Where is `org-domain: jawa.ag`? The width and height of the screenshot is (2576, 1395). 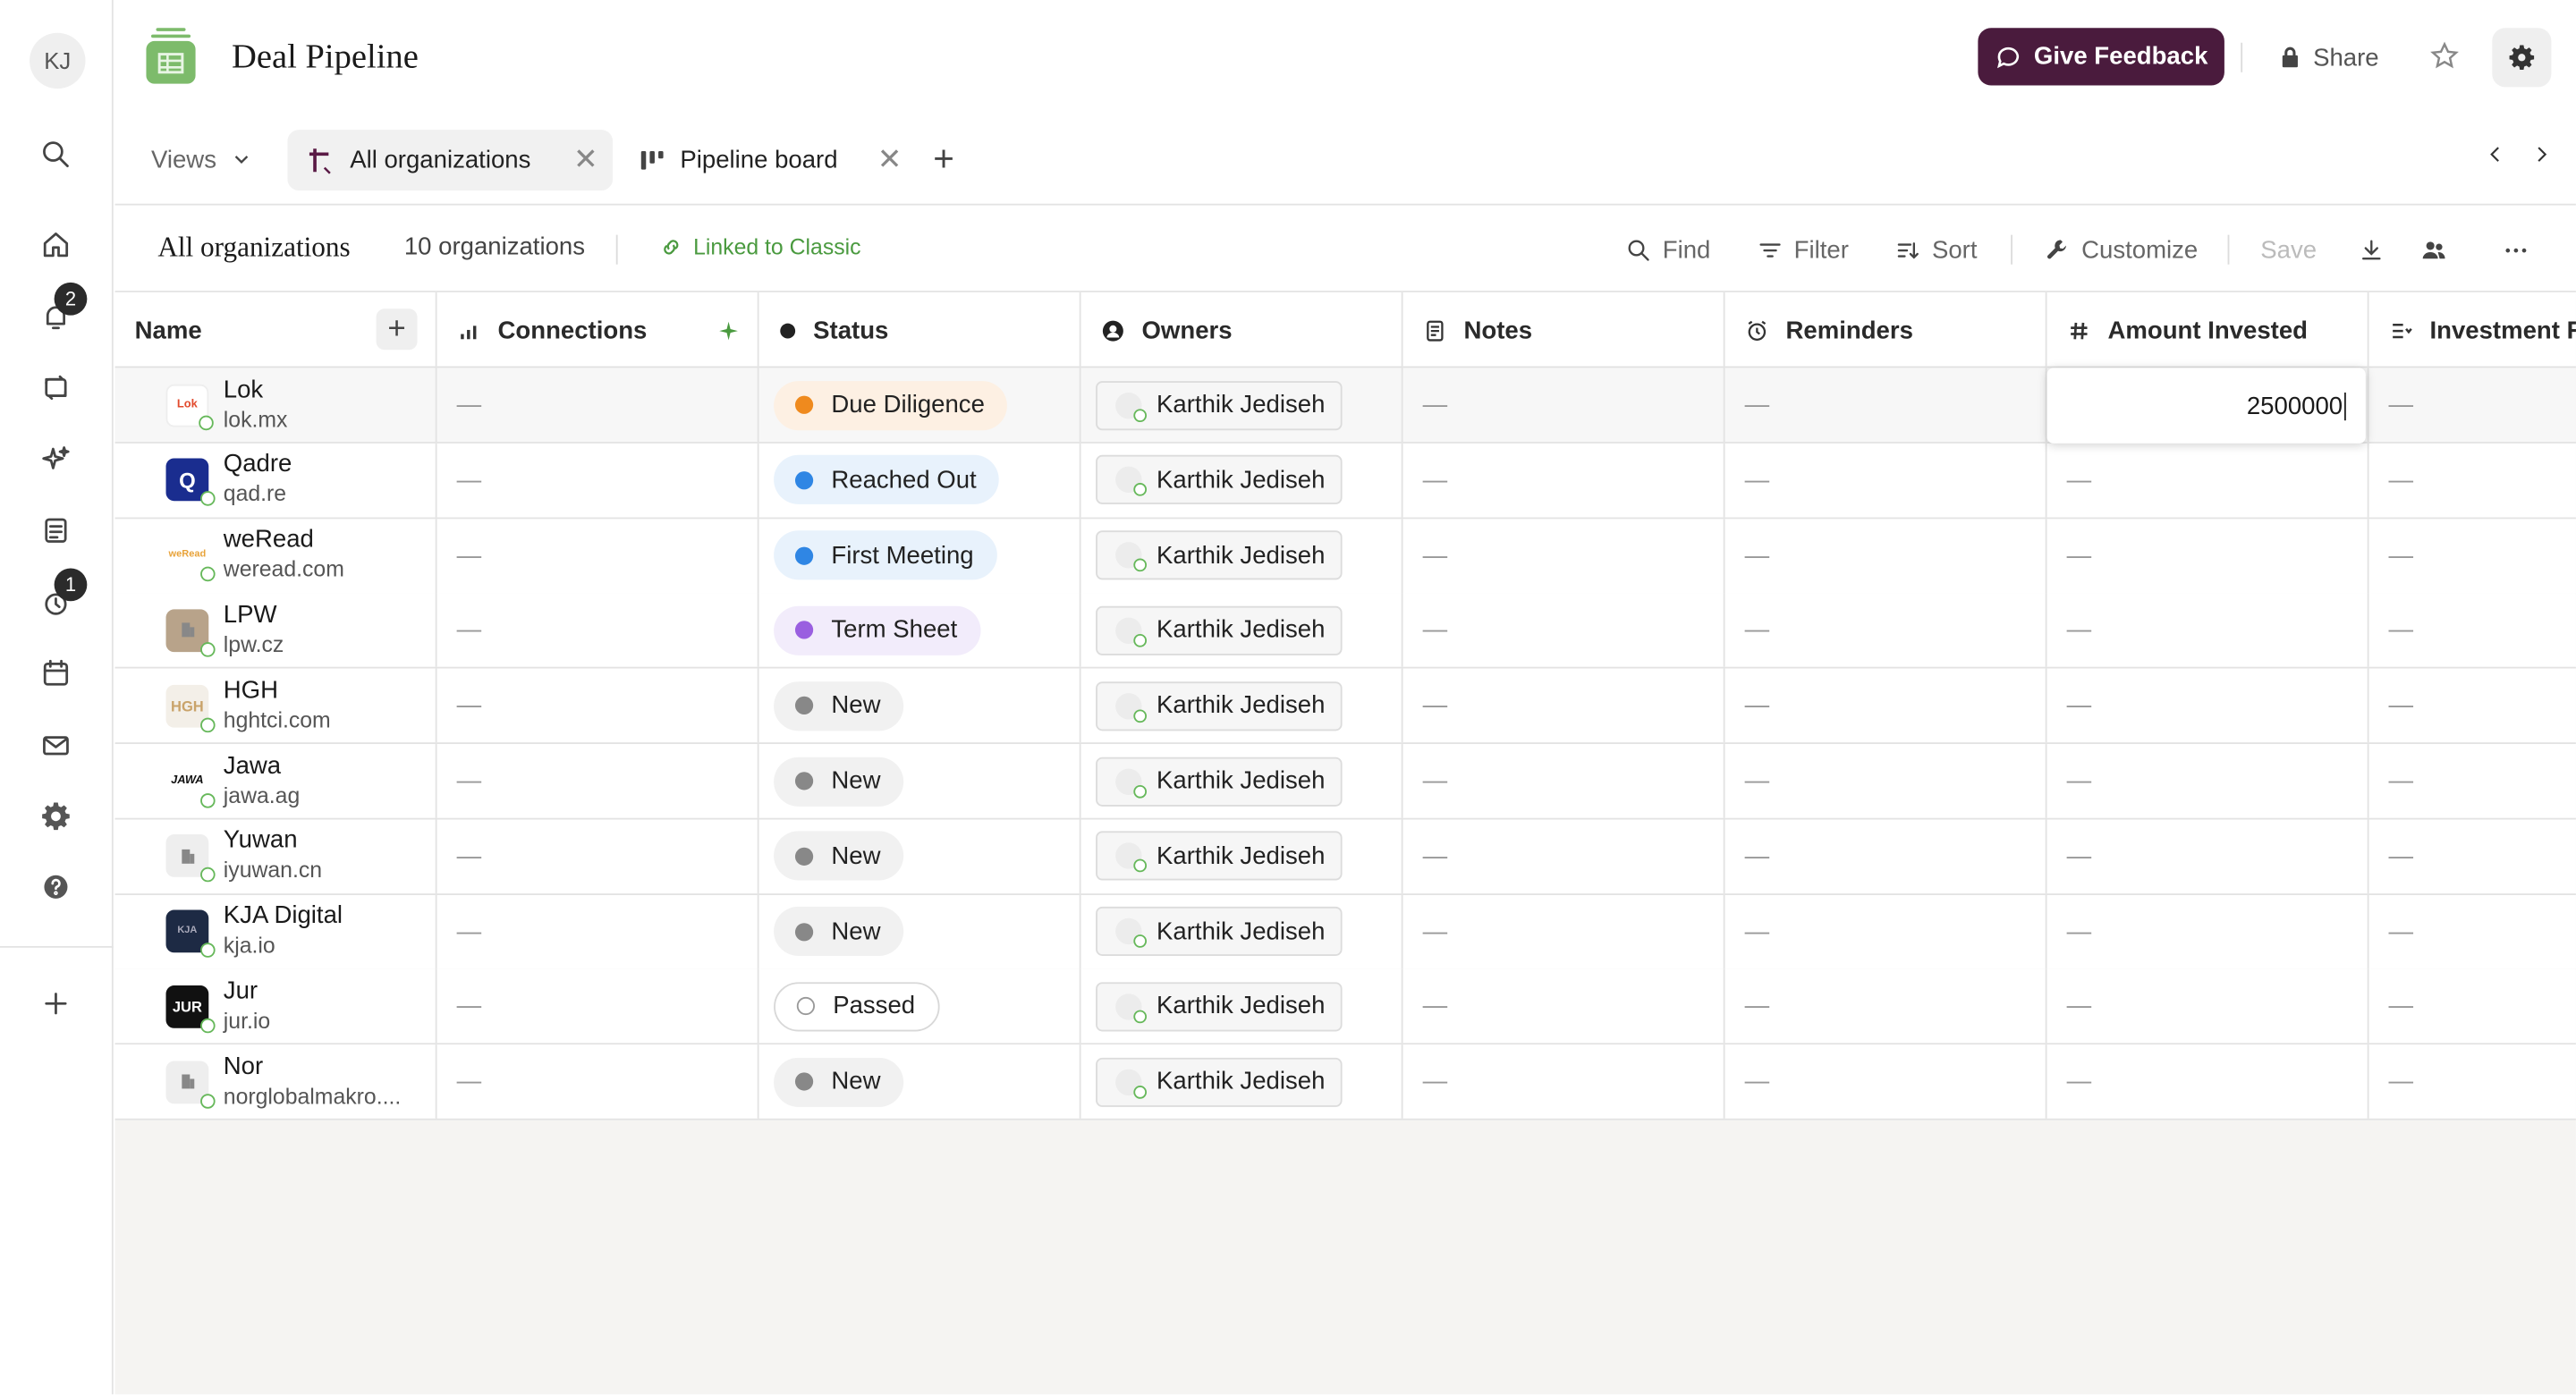 org-domain: jawa.ag is located at coordinates (262, 795).